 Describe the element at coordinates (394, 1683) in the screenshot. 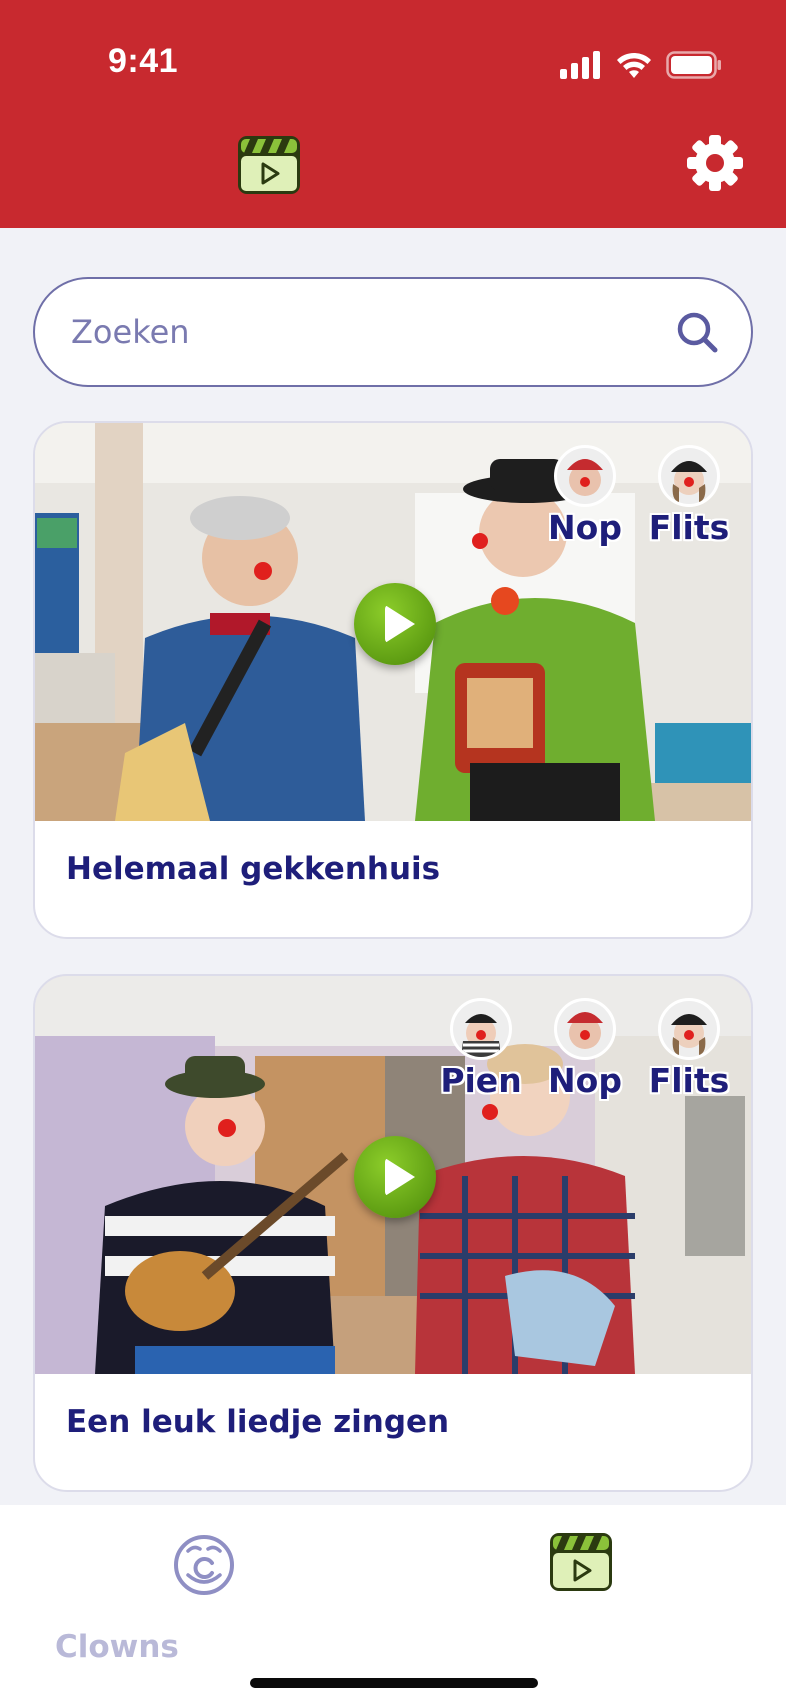

I see `home-indicator` at that location.